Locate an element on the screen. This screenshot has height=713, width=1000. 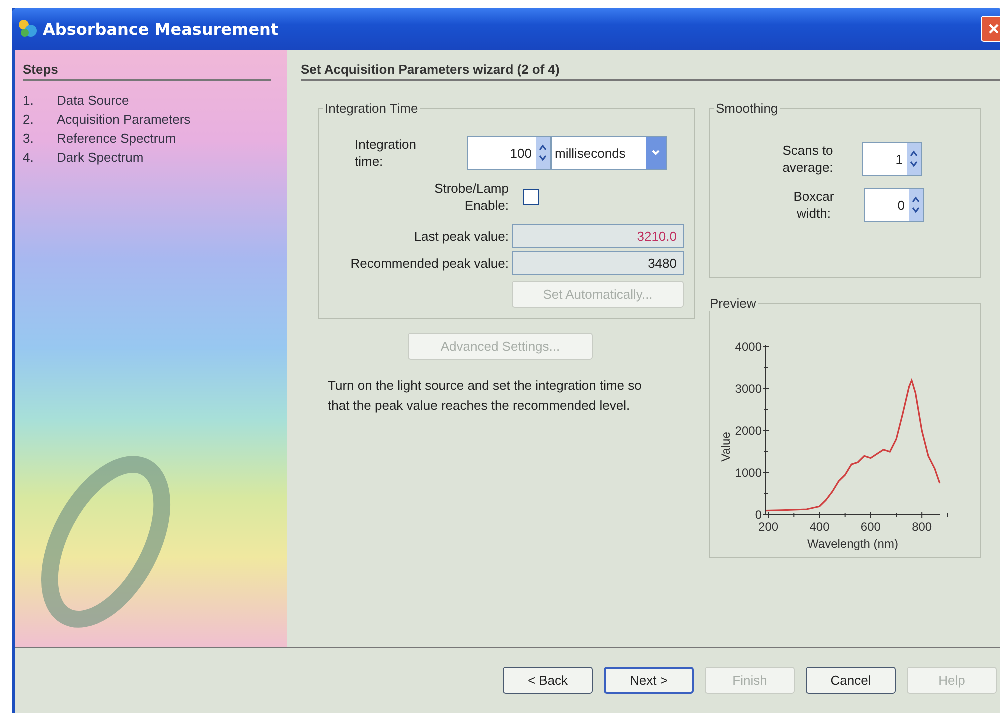
unit-dropdown: milliseconds is located at coordinates (609, 153).